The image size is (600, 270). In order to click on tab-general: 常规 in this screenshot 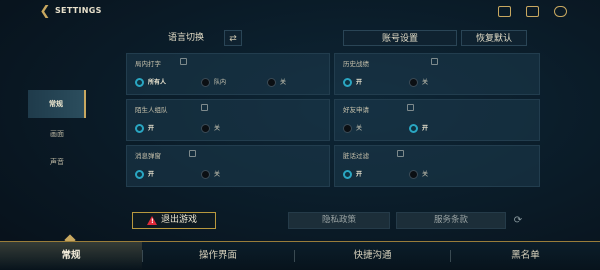, I will do `click(71, 256)`.